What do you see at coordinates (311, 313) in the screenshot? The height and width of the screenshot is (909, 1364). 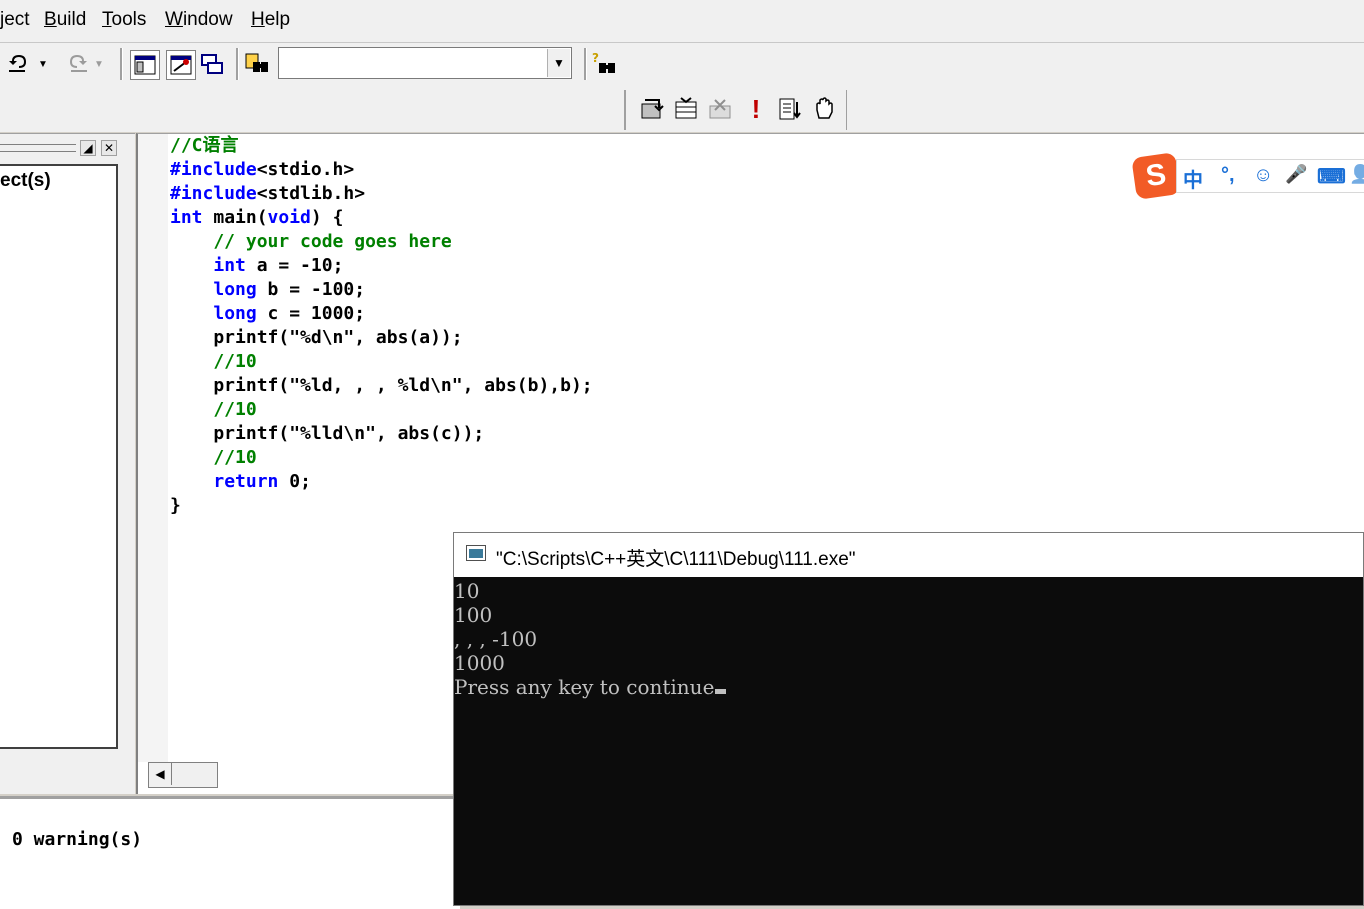 I see `code-text: c = 1000;` at bounding box center [311, 313].